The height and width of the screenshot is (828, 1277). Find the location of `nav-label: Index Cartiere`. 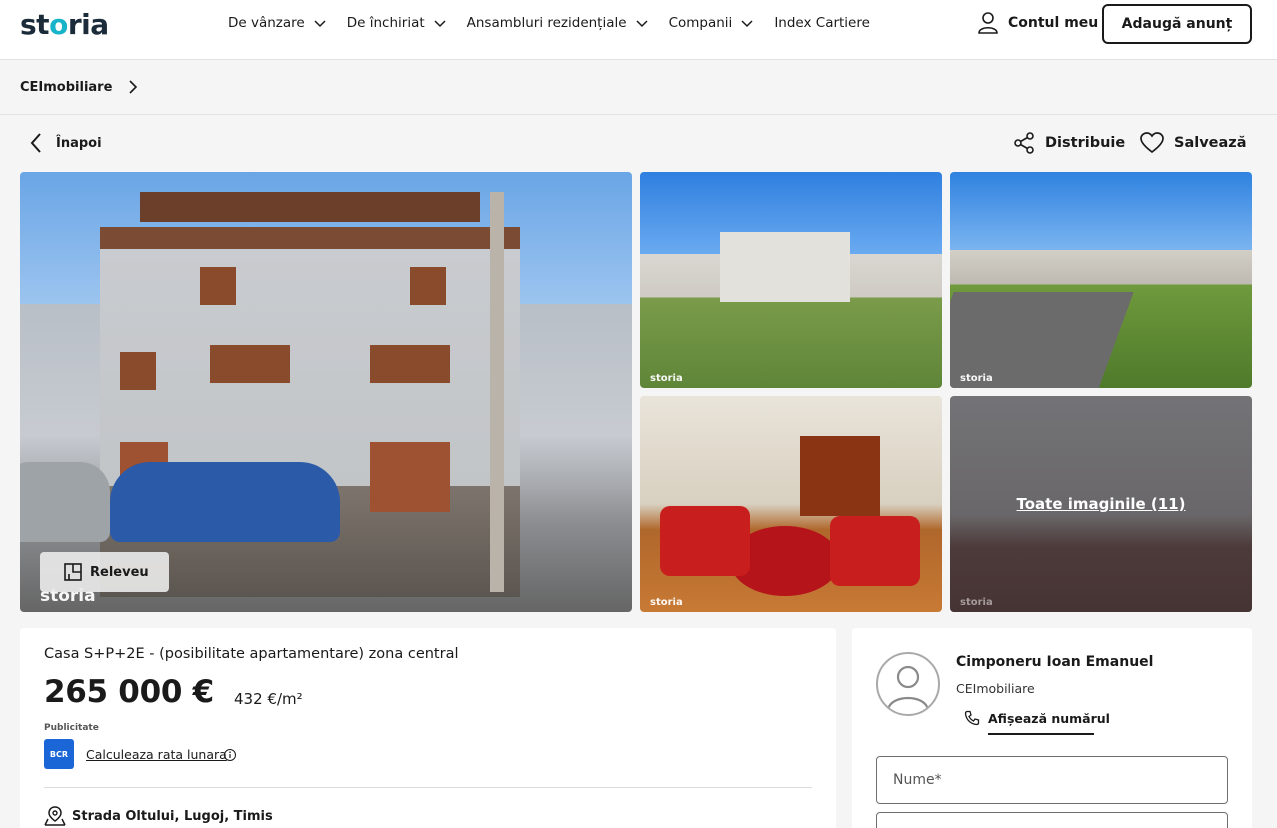

nav-label: Index Cartiere is located at coordinates (822, 23).